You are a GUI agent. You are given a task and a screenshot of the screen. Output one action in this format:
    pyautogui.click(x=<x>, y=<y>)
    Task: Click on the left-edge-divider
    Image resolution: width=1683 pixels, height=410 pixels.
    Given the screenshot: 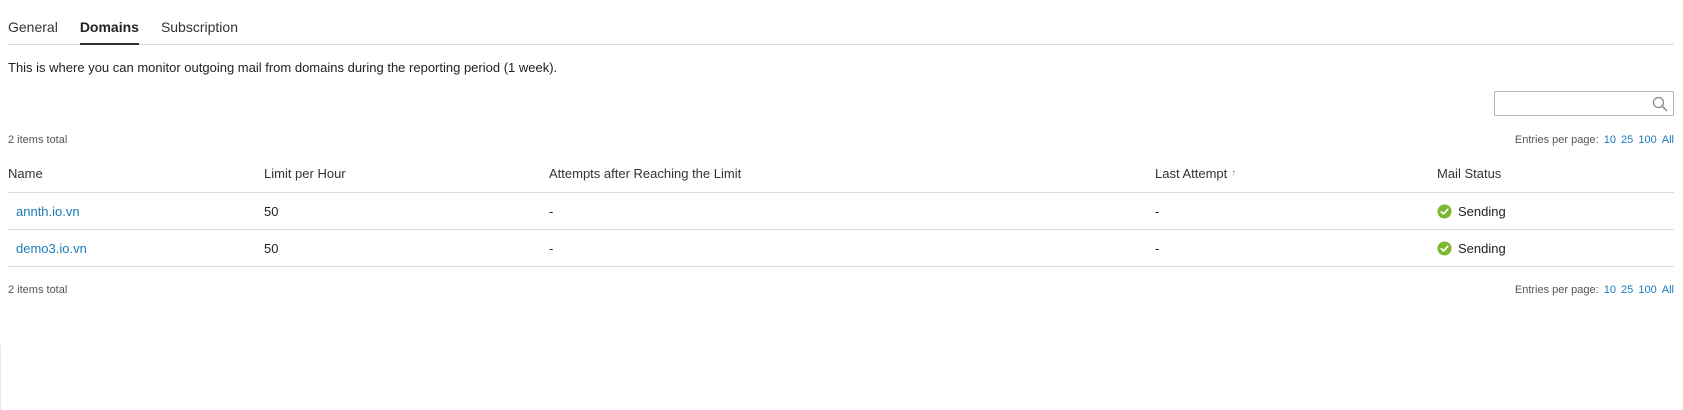 What is the action you would take?
    pyautogui.click(x=0, y=377)
    